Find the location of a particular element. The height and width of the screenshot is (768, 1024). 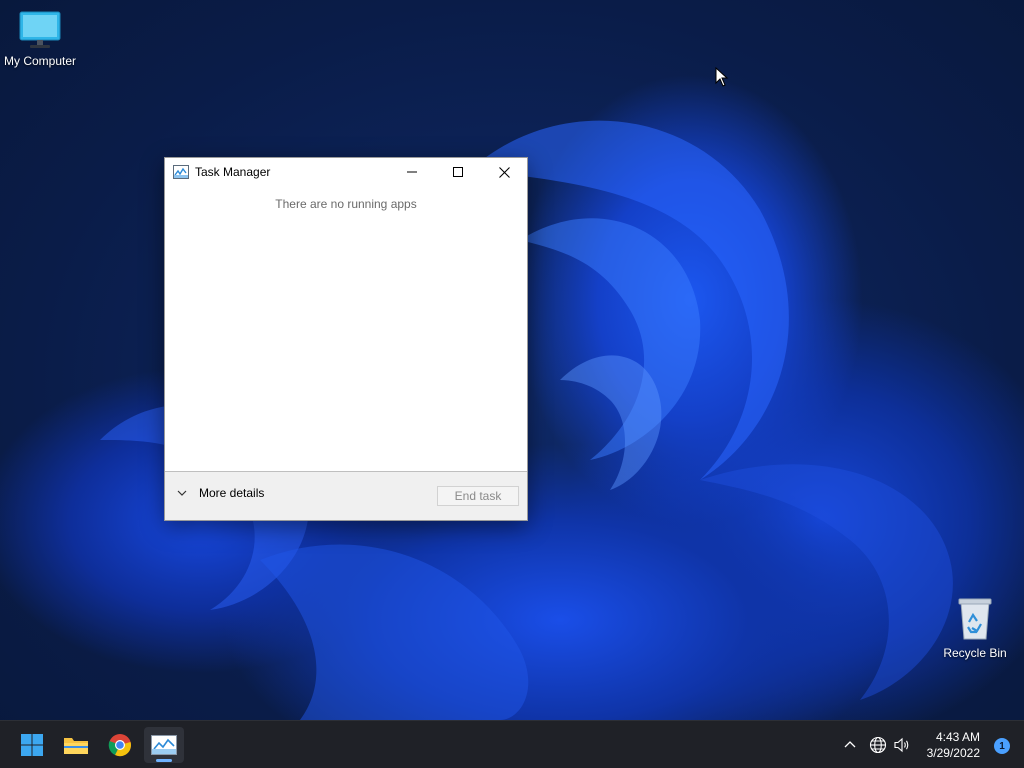

minimize-button is located at coordinates (412, 172).